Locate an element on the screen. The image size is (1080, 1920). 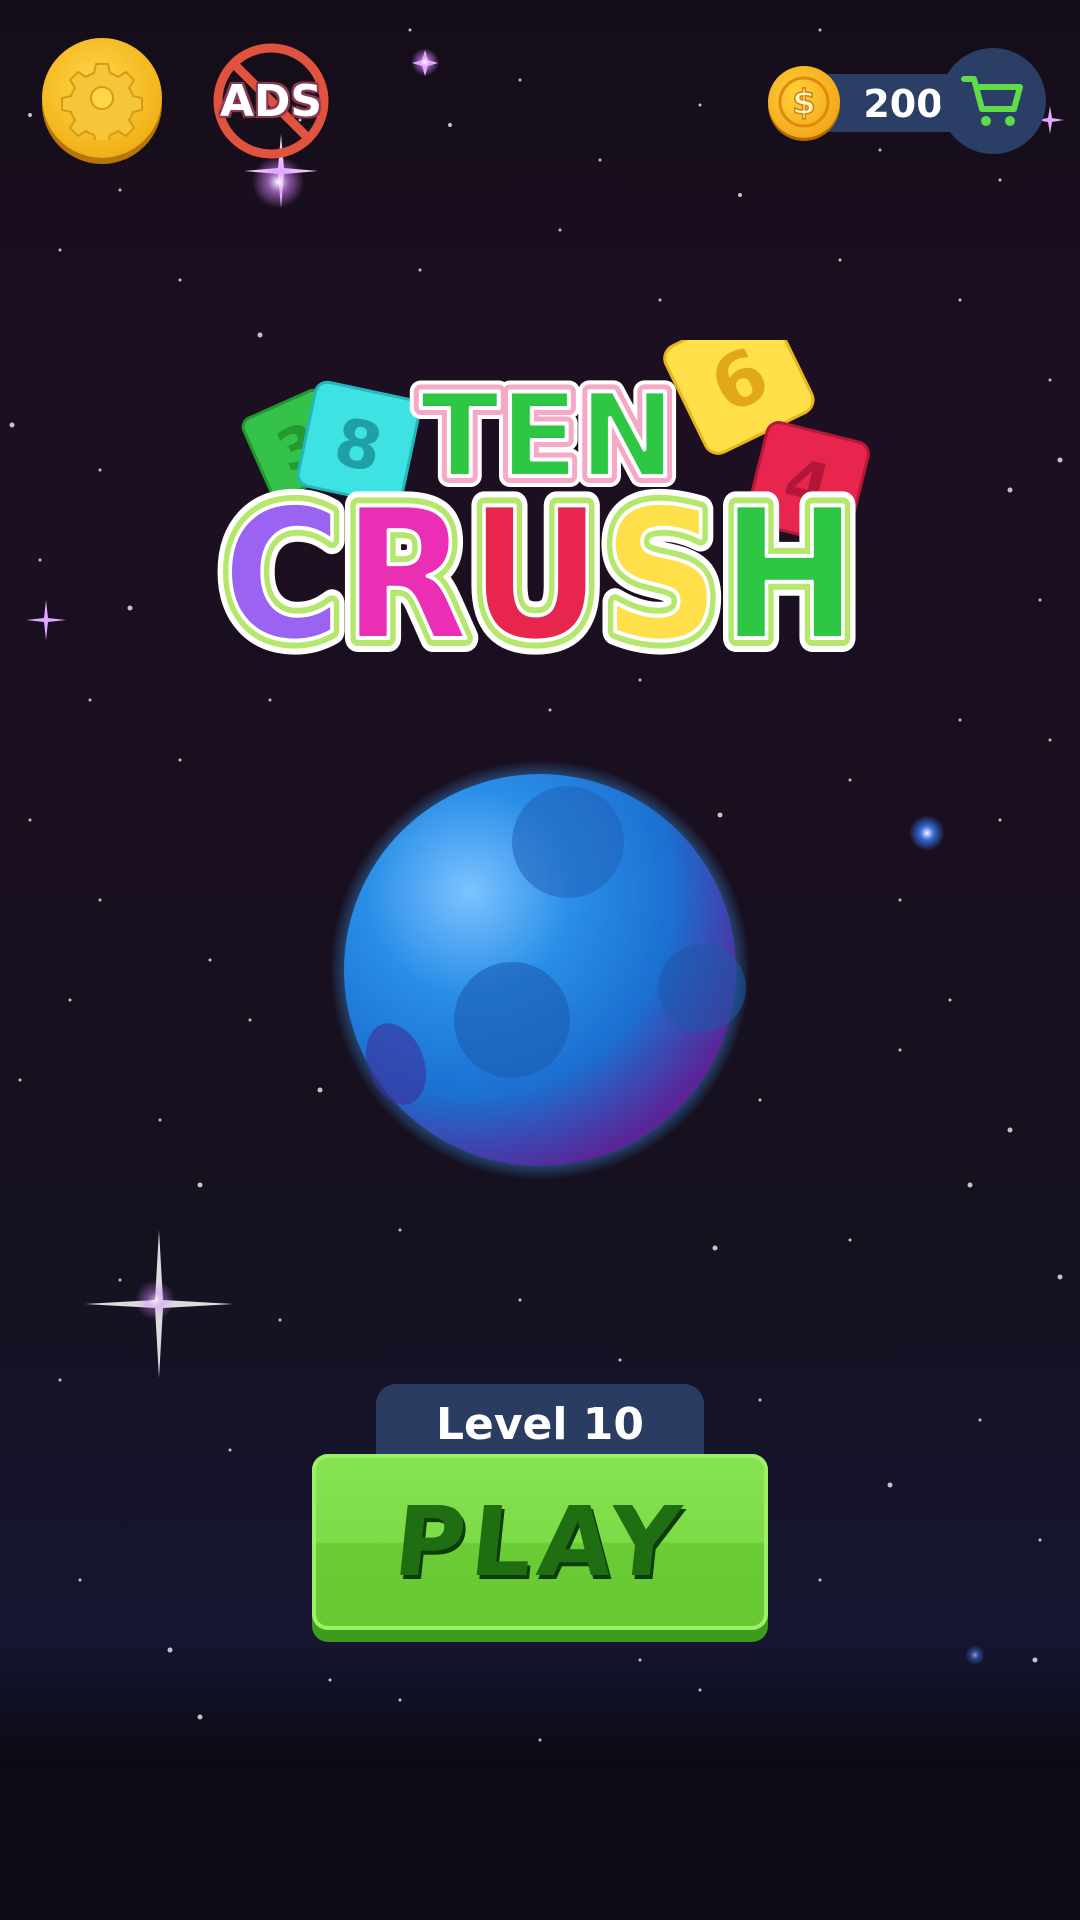
game-logo: 3 8 6 4 TEN TEN TEN CRUSH CRUSH CRUSH is located at coordinates (540, 500).